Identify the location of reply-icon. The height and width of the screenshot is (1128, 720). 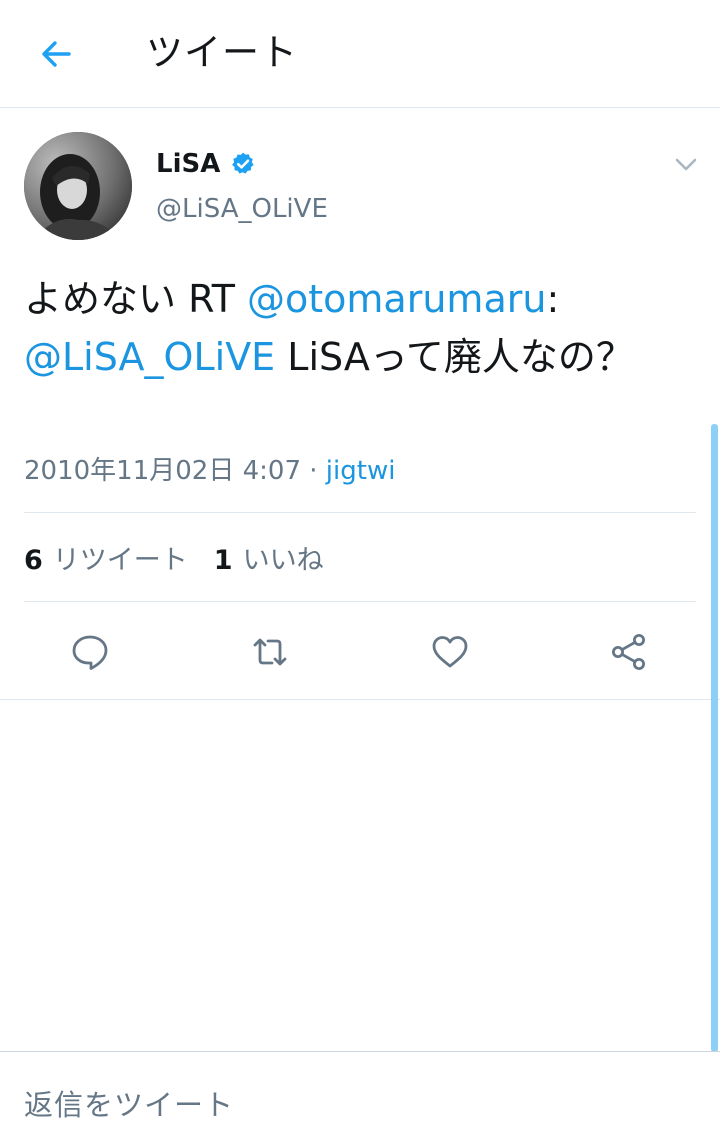
(90, 652).